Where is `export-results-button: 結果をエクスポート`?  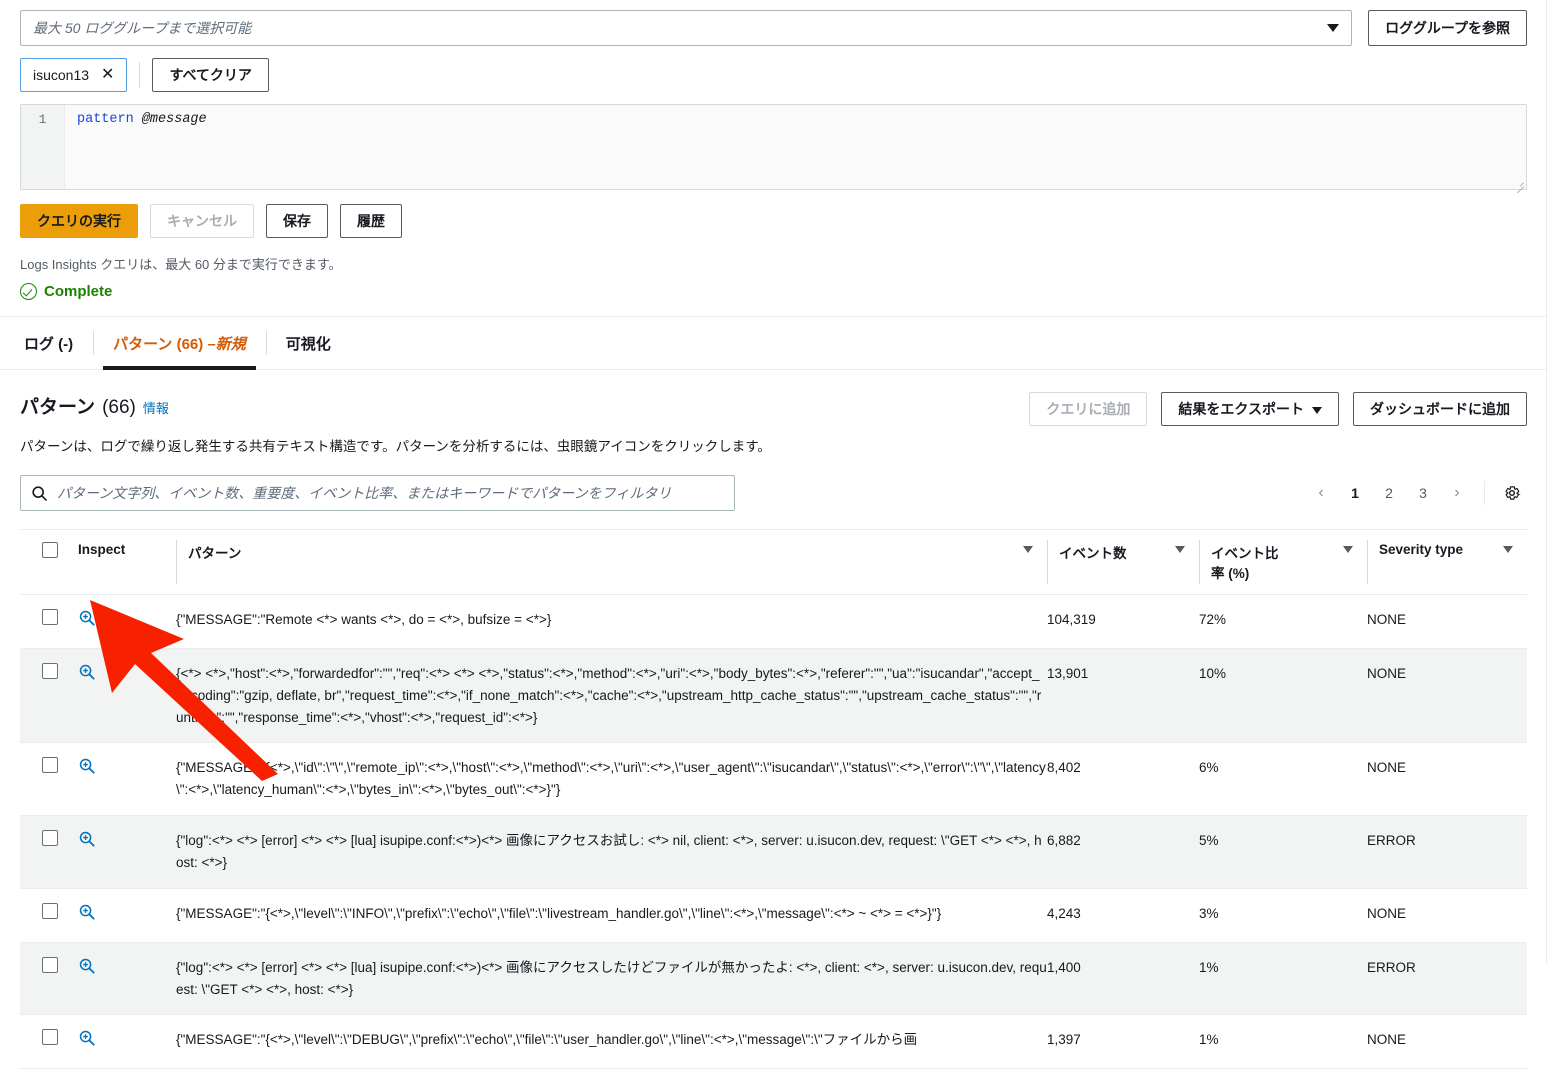
export-results-button: 結果をエクスポート is located at coordinates (1250, 409).